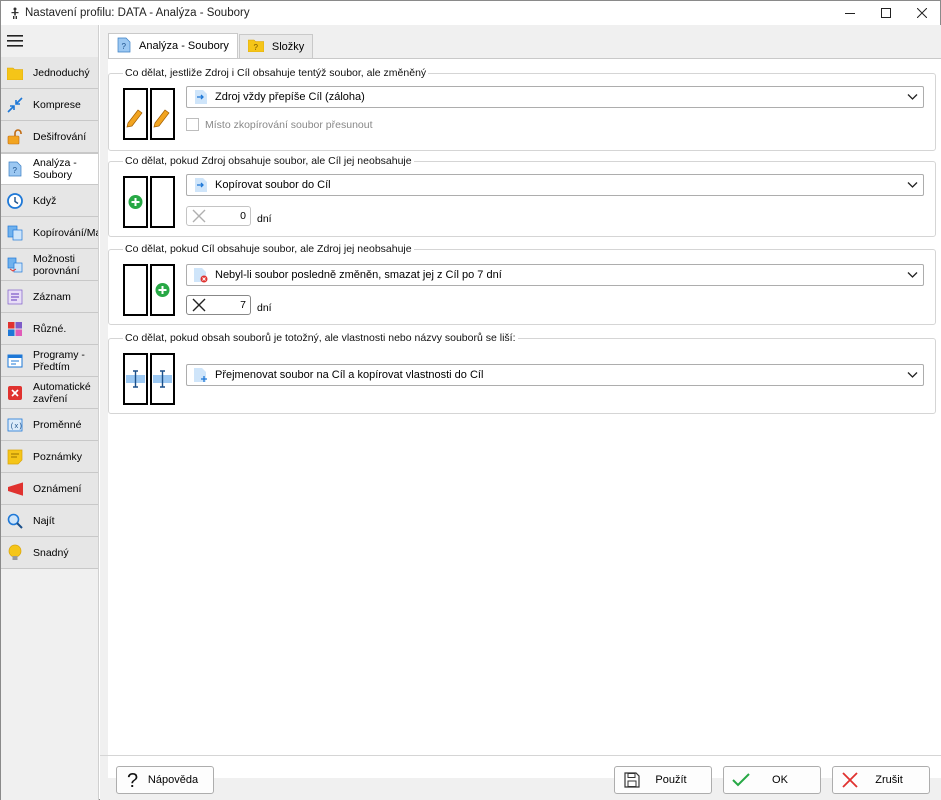  I want to click on button-label: OK, so click(780, 780).